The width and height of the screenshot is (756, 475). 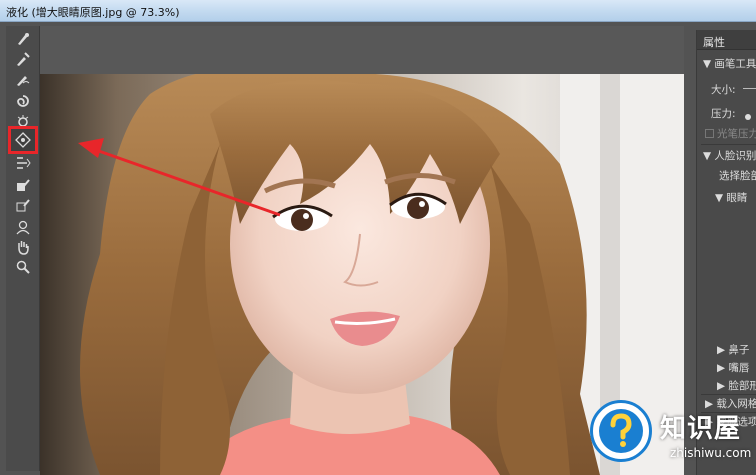 I want to click on annotation-arrow, so click(x=179, y=177).